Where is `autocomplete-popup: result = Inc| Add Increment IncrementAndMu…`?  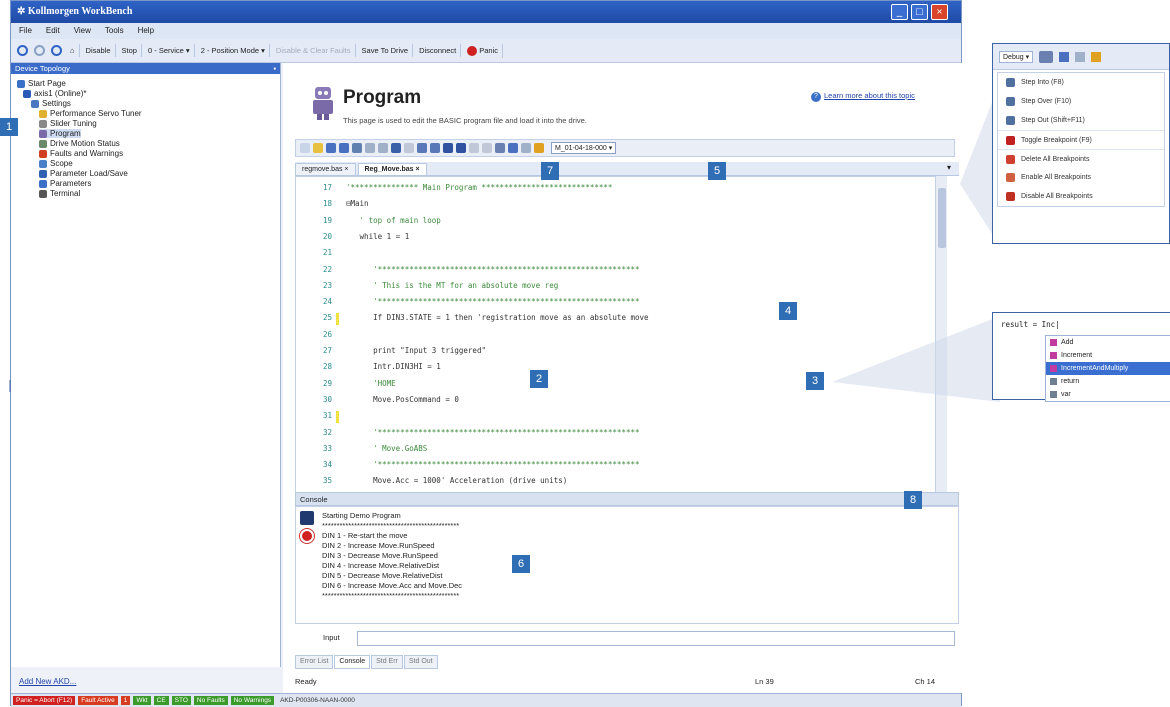
autocomplete-popup: result = Inc| Add Increment IncrementAndMu… is located at coordinates (1081, 357).